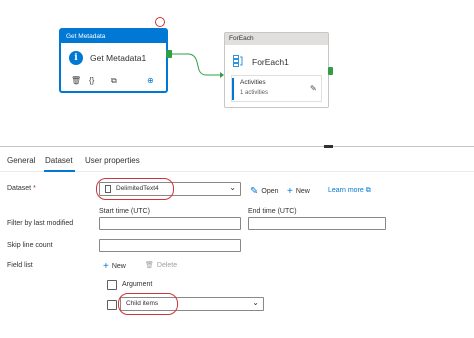 This screenshot has width=474, height=338. I want to click on active-tab-indicator, so click(59, 171).